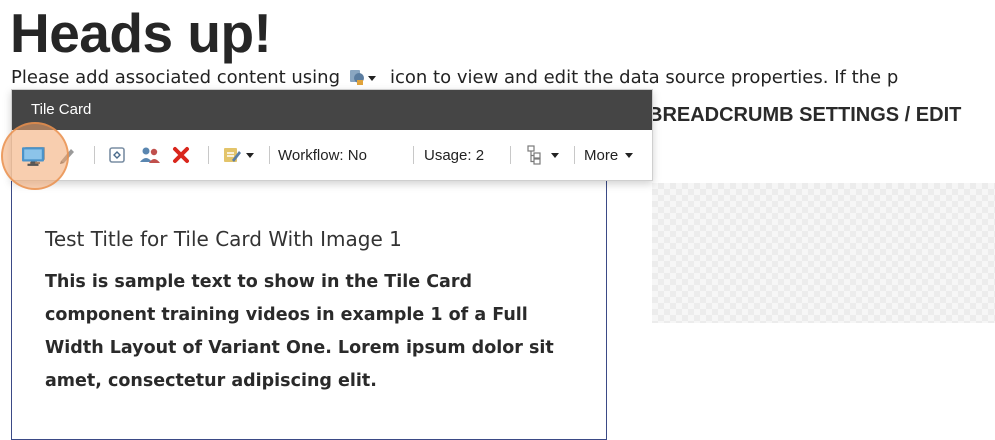  I want to click on workflow-label: Workflow: No, so click(322, 155).